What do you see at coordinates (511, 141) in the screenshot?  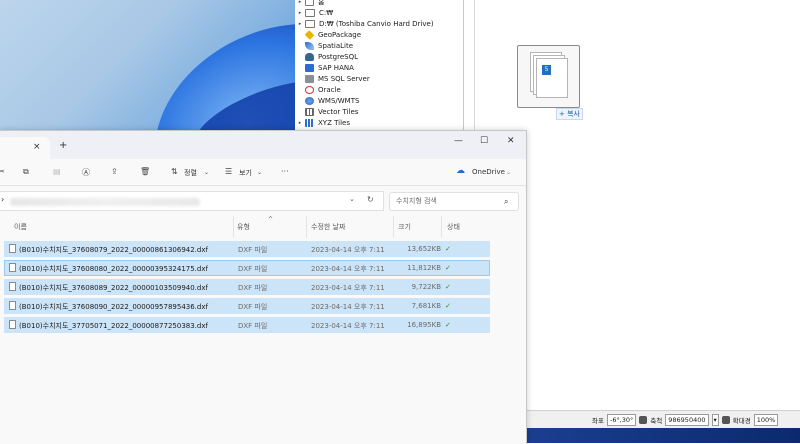 I see `close-window-button: ✕` at bounding box center [511, 141].